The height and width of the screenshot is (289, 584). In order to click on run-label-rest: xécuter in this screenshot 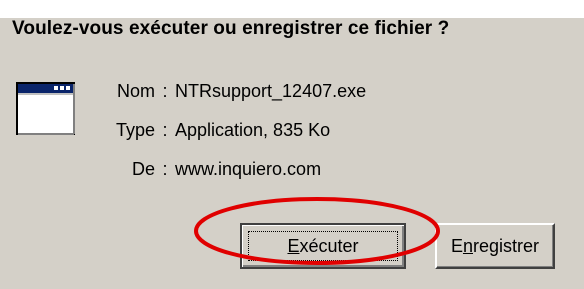, I will do `click(329, 246)`.